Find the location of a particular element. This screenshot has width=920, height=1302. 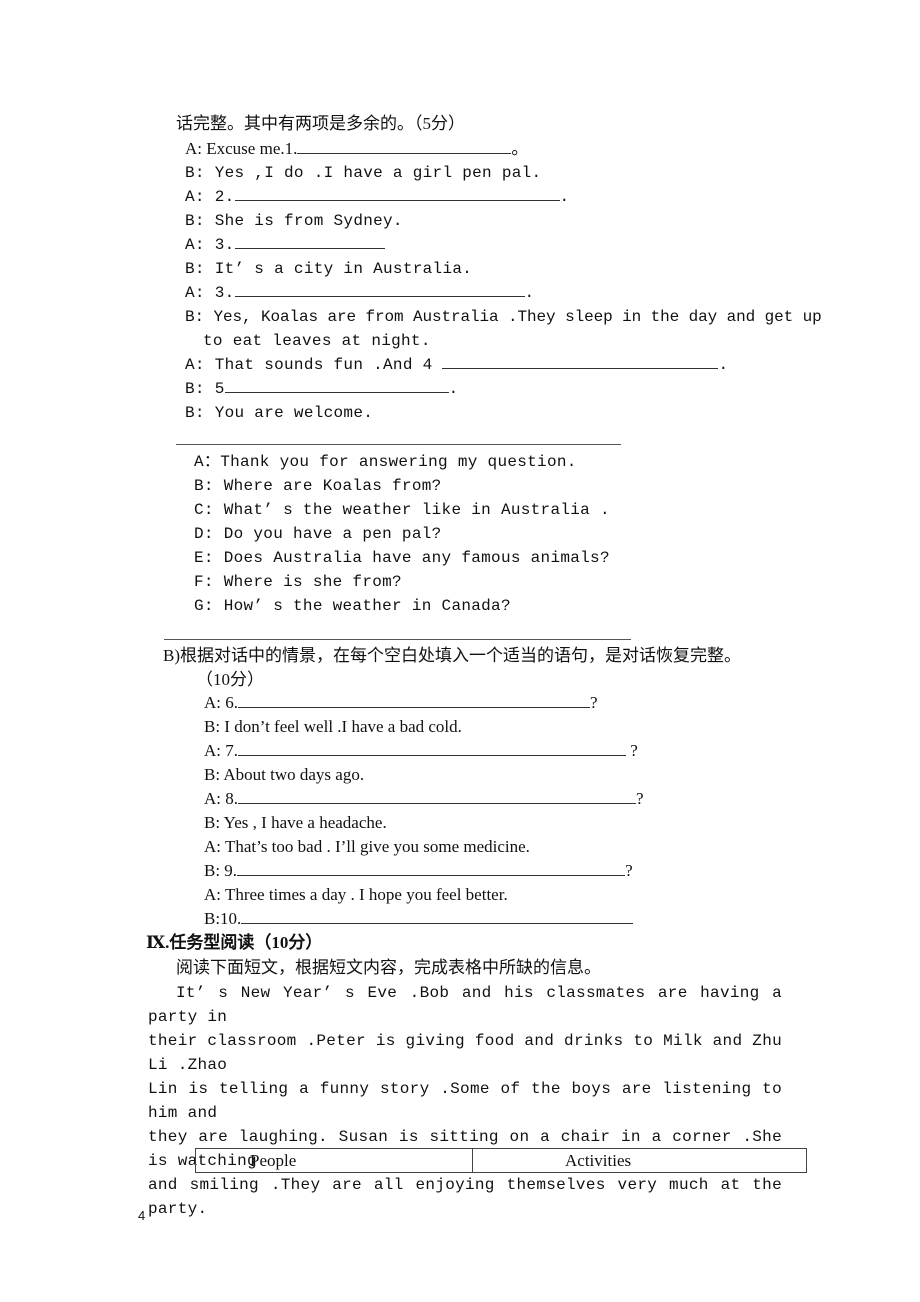

section-ix-heading: Ⅸ.任务型阅读（10分） is located at coordinates (234, 942).